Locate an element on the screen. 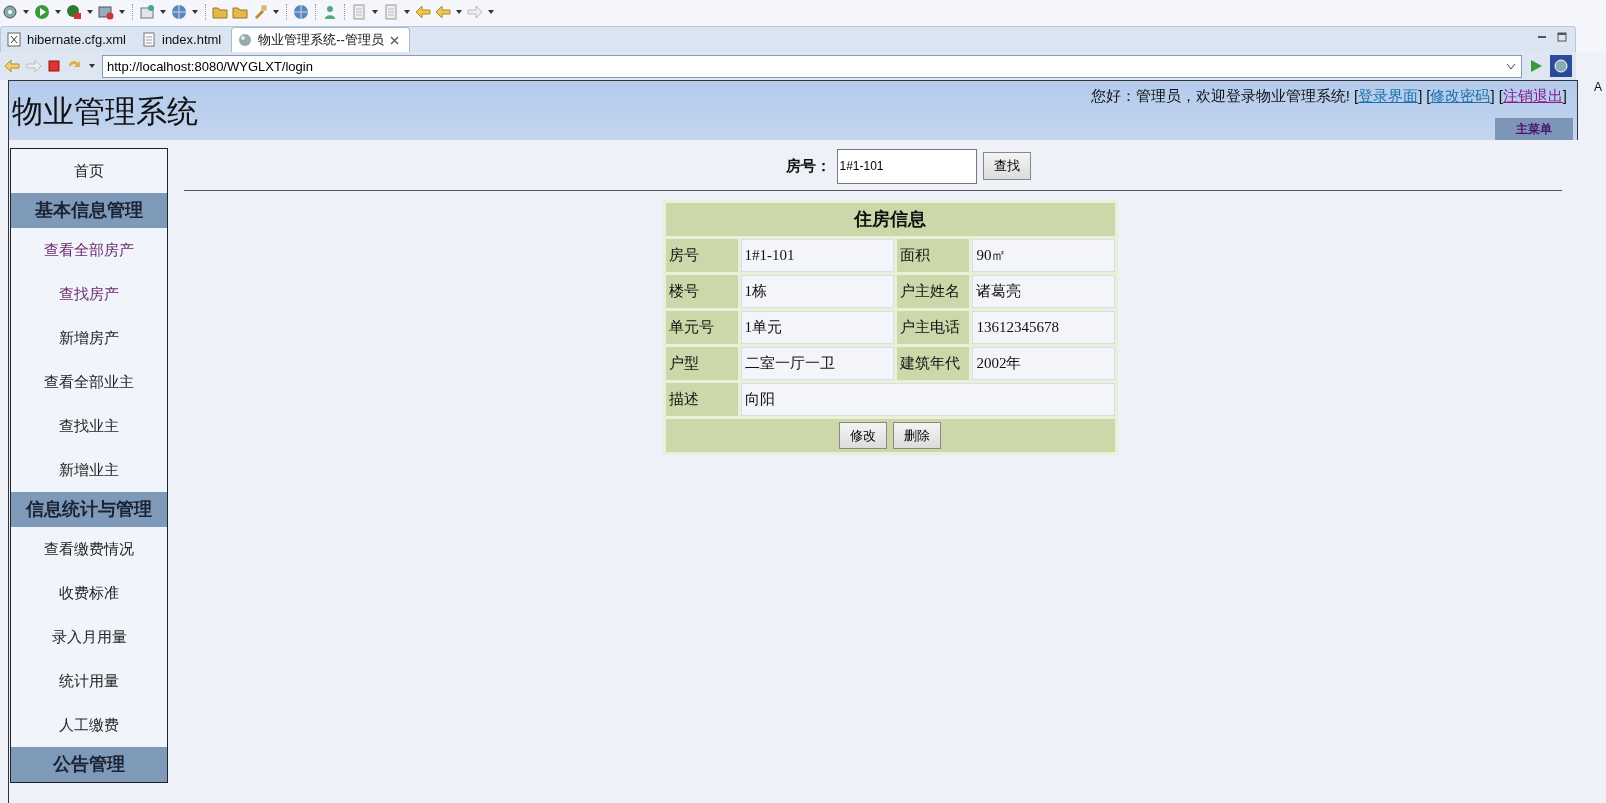 The width and height of the screenshot is (1606, 803). maximize-icon is located at coordinates (1562, 37).